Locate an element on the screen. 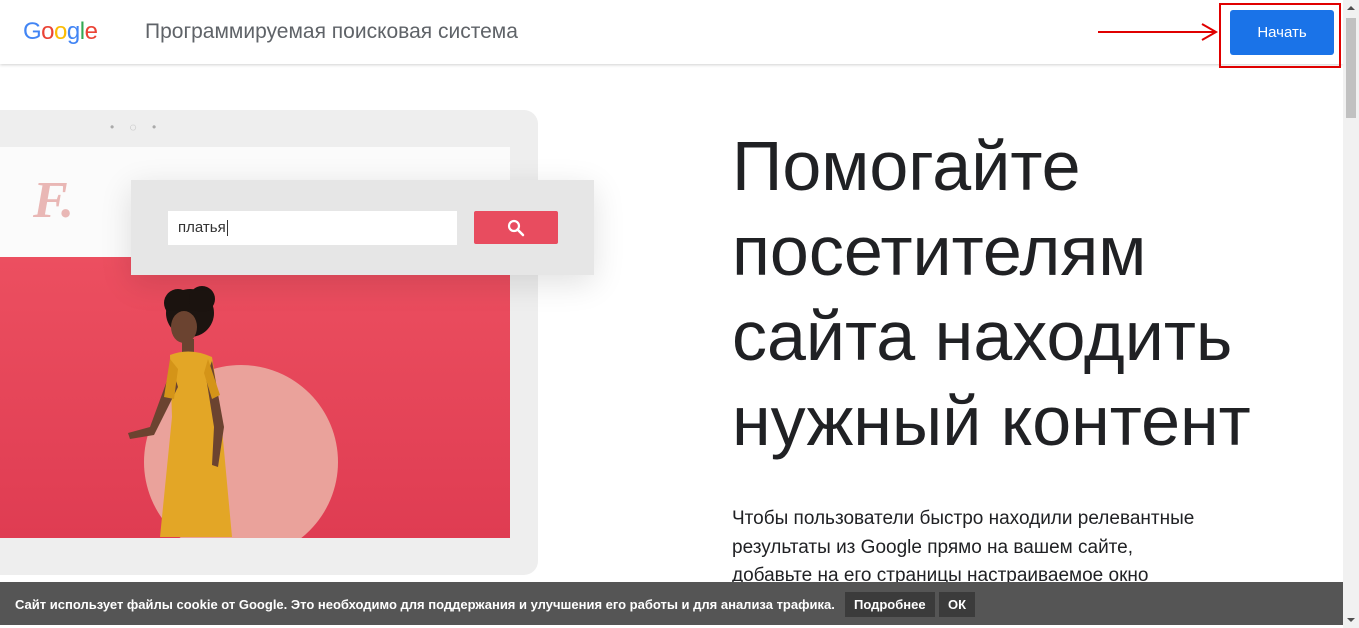 The image size is (1359, 628). red-highlight-annotation is located at coordinates (1280, 35).